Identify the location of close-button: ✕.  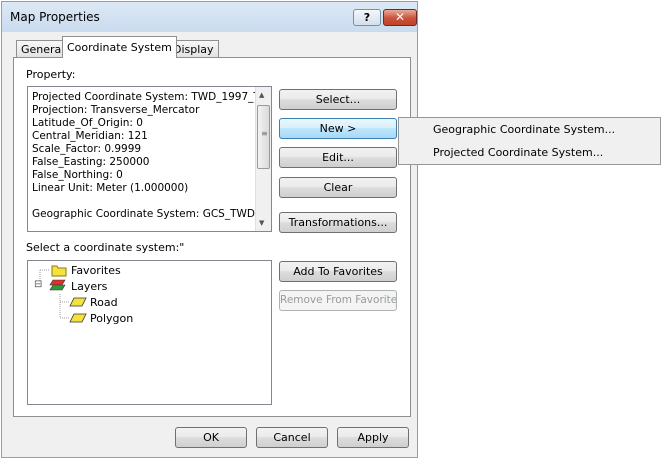
(400, 17).